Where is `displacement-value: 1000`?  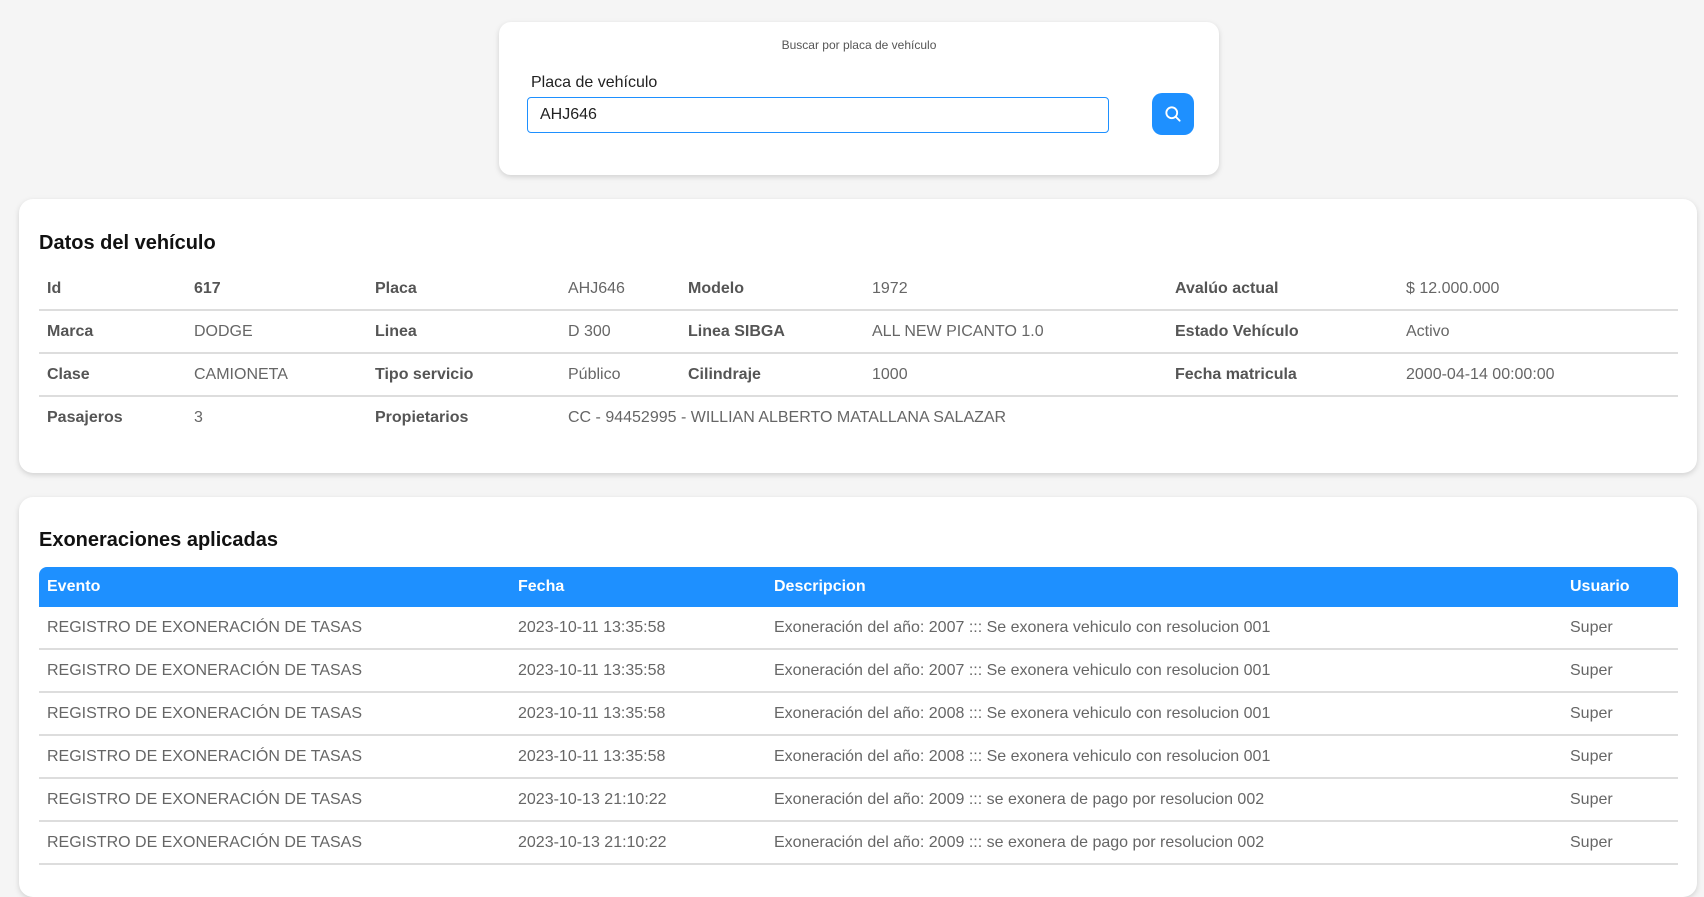 displacement-value: 1000 is located at coordinates (1015, 375).